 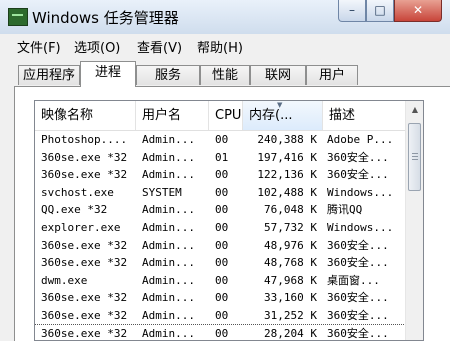 What do you see at coordinates (159, 46) in the screenshot?
I see `menu-view: 查看(V)` at bounding box center [159, 46].